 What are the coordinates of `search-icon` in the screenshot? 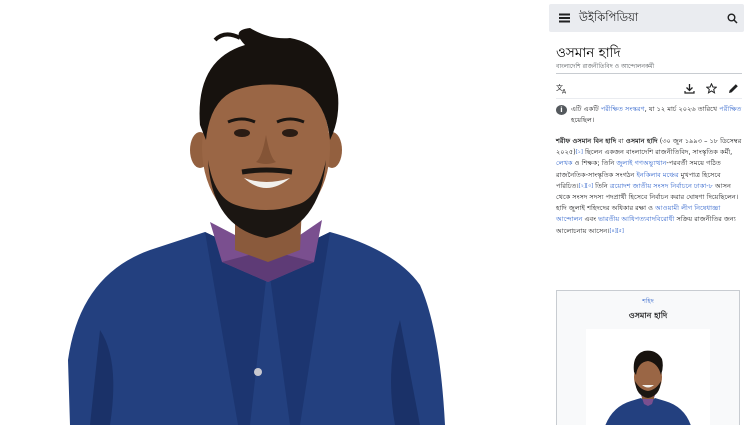 It's located at (732, 18).